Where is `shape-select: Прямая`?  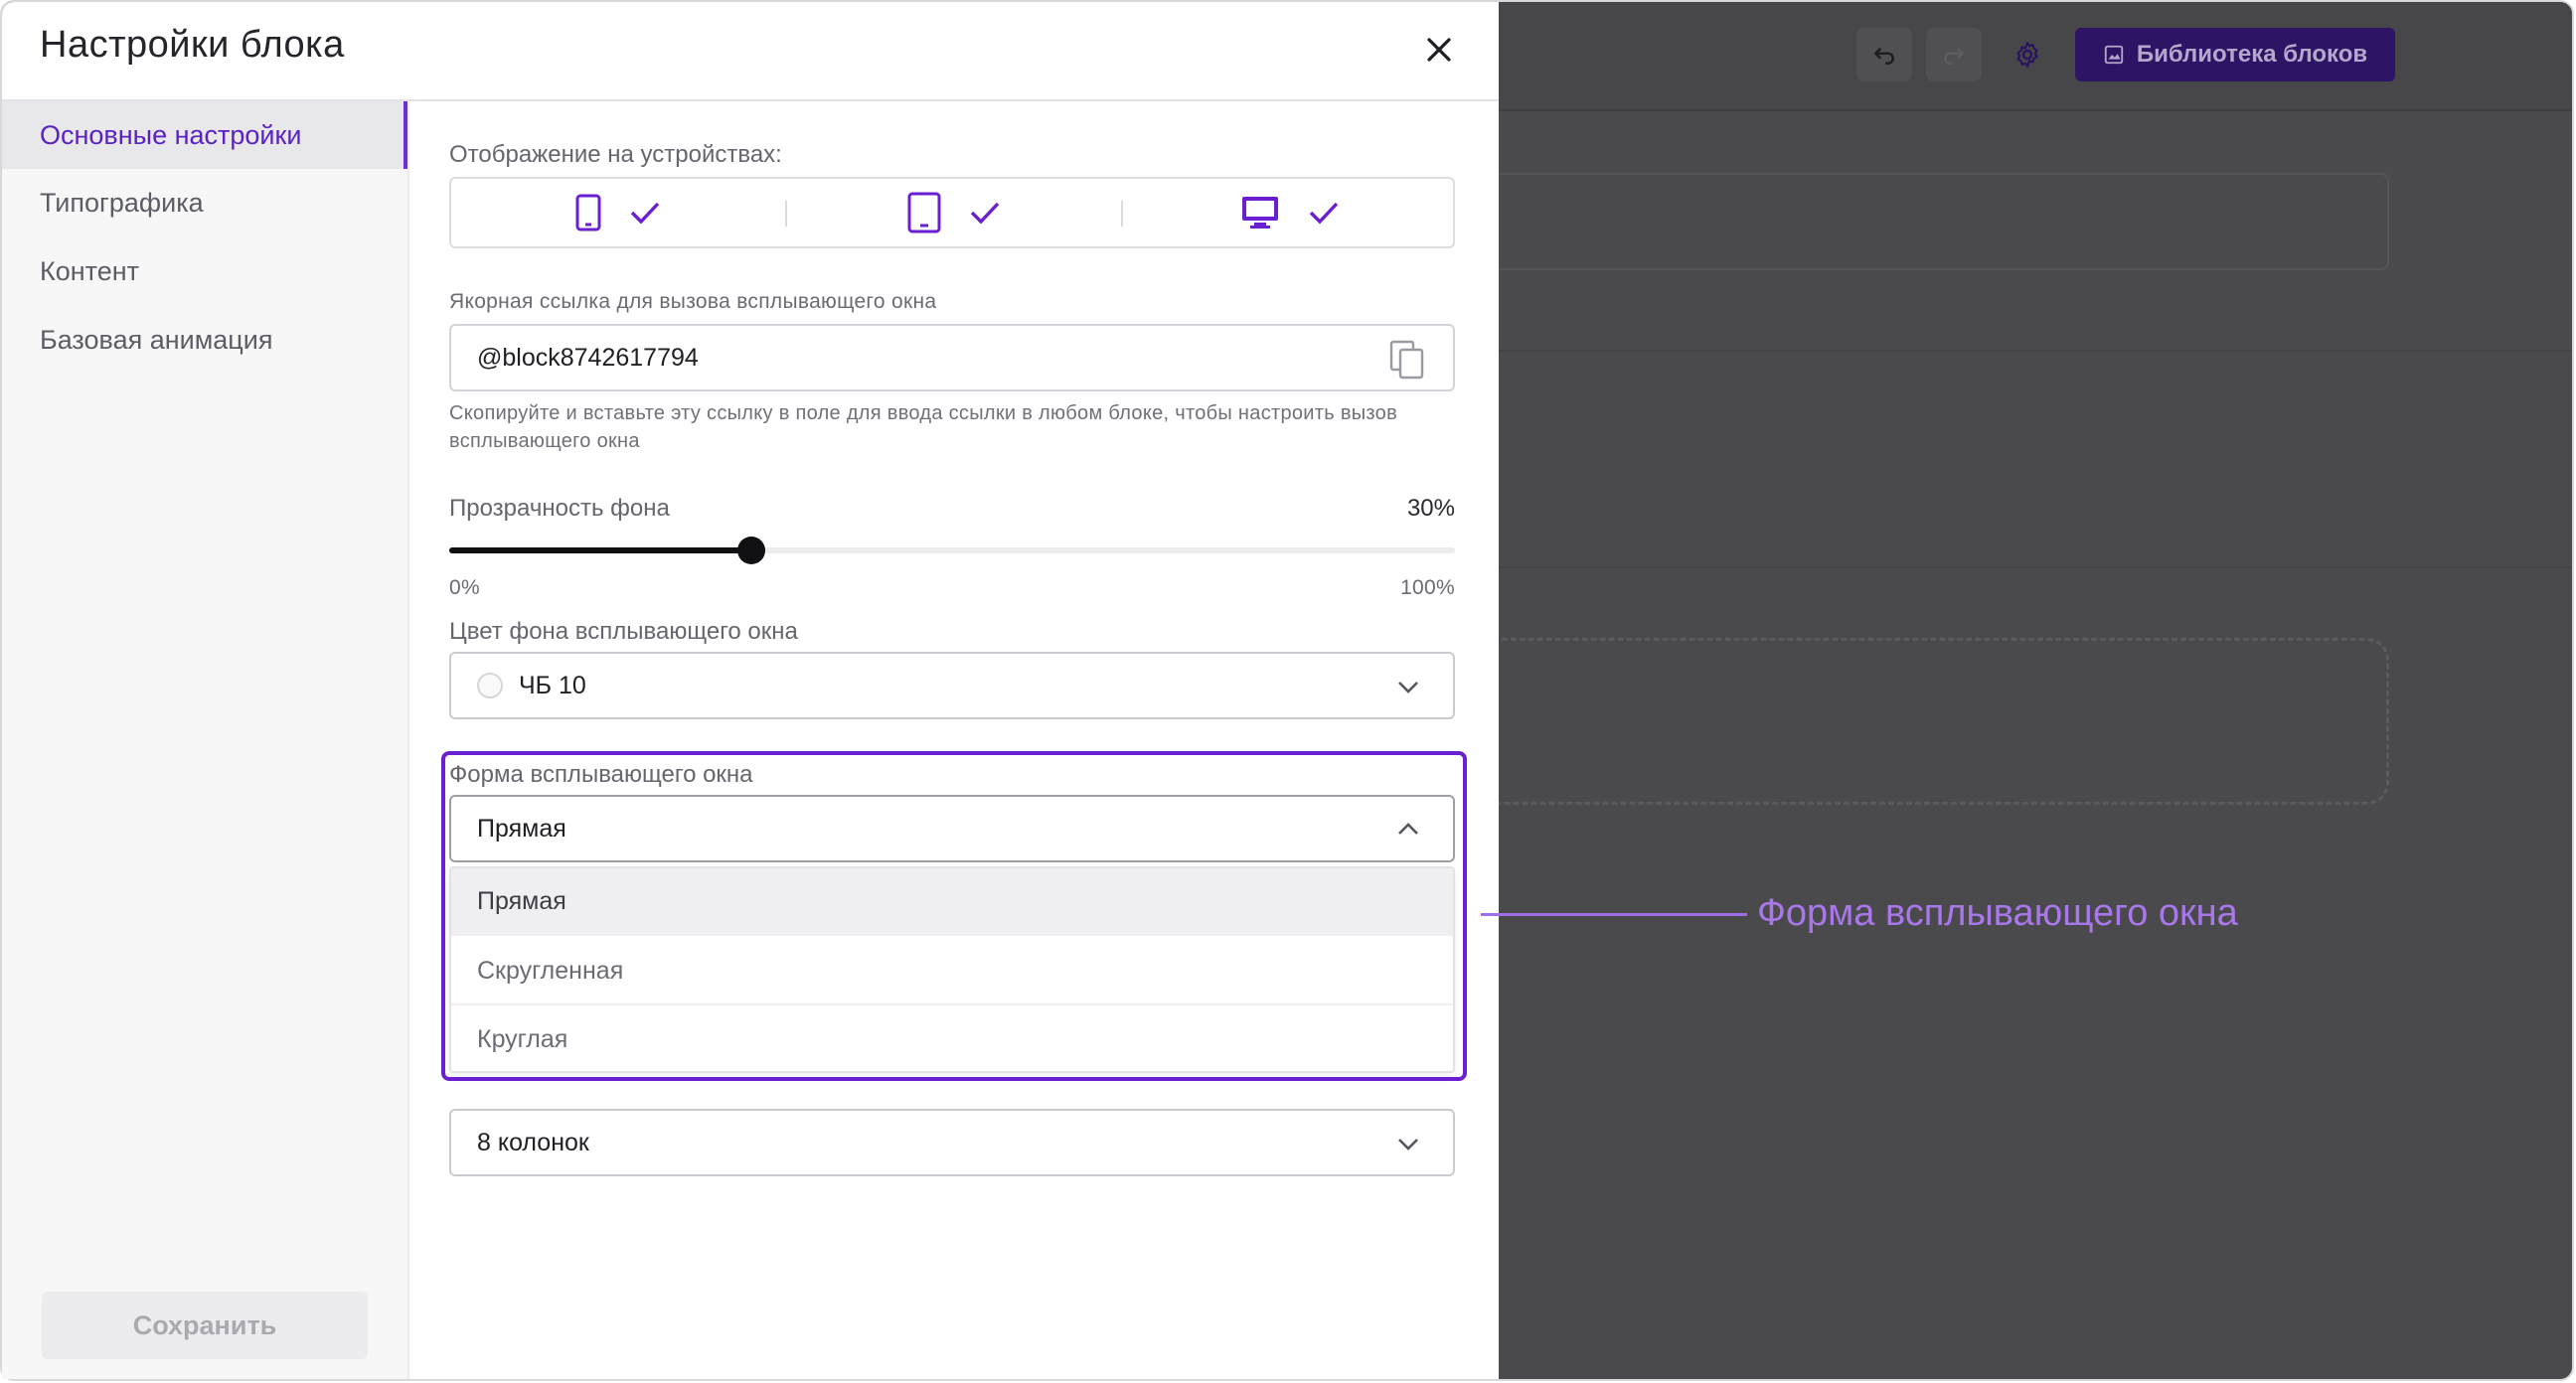 shape-select: Прямая is located at coordinates (952, 829).